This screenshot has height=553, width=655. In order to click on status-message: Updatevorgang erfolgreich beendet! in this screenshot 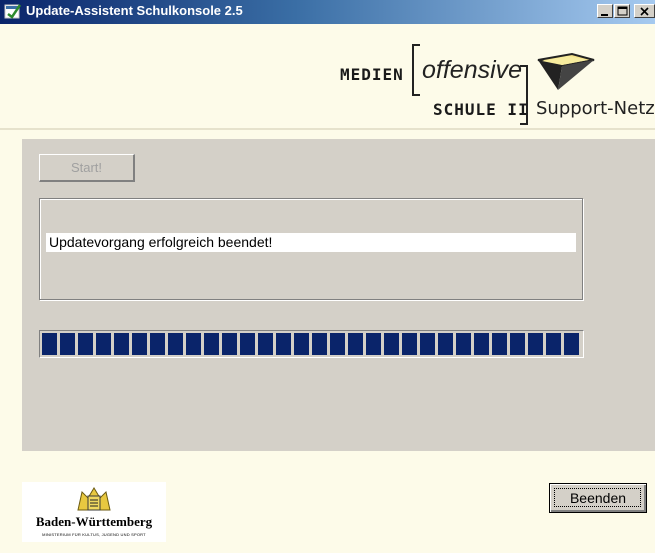, I will do `click(311, 242)`.